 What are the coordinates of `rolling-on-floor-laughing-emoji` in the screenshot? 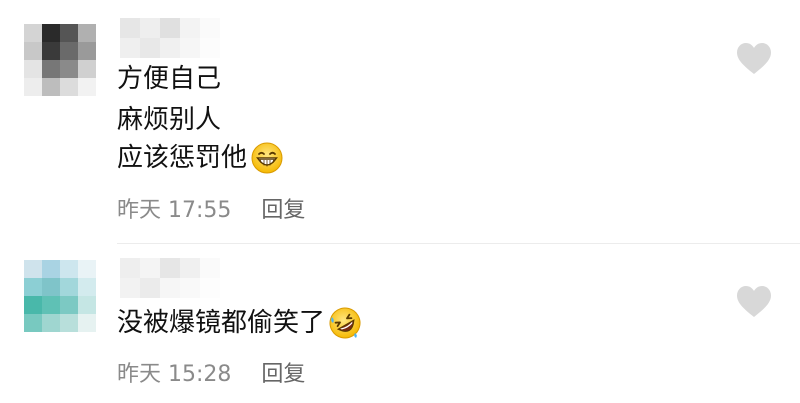 It's located at (345, 323).